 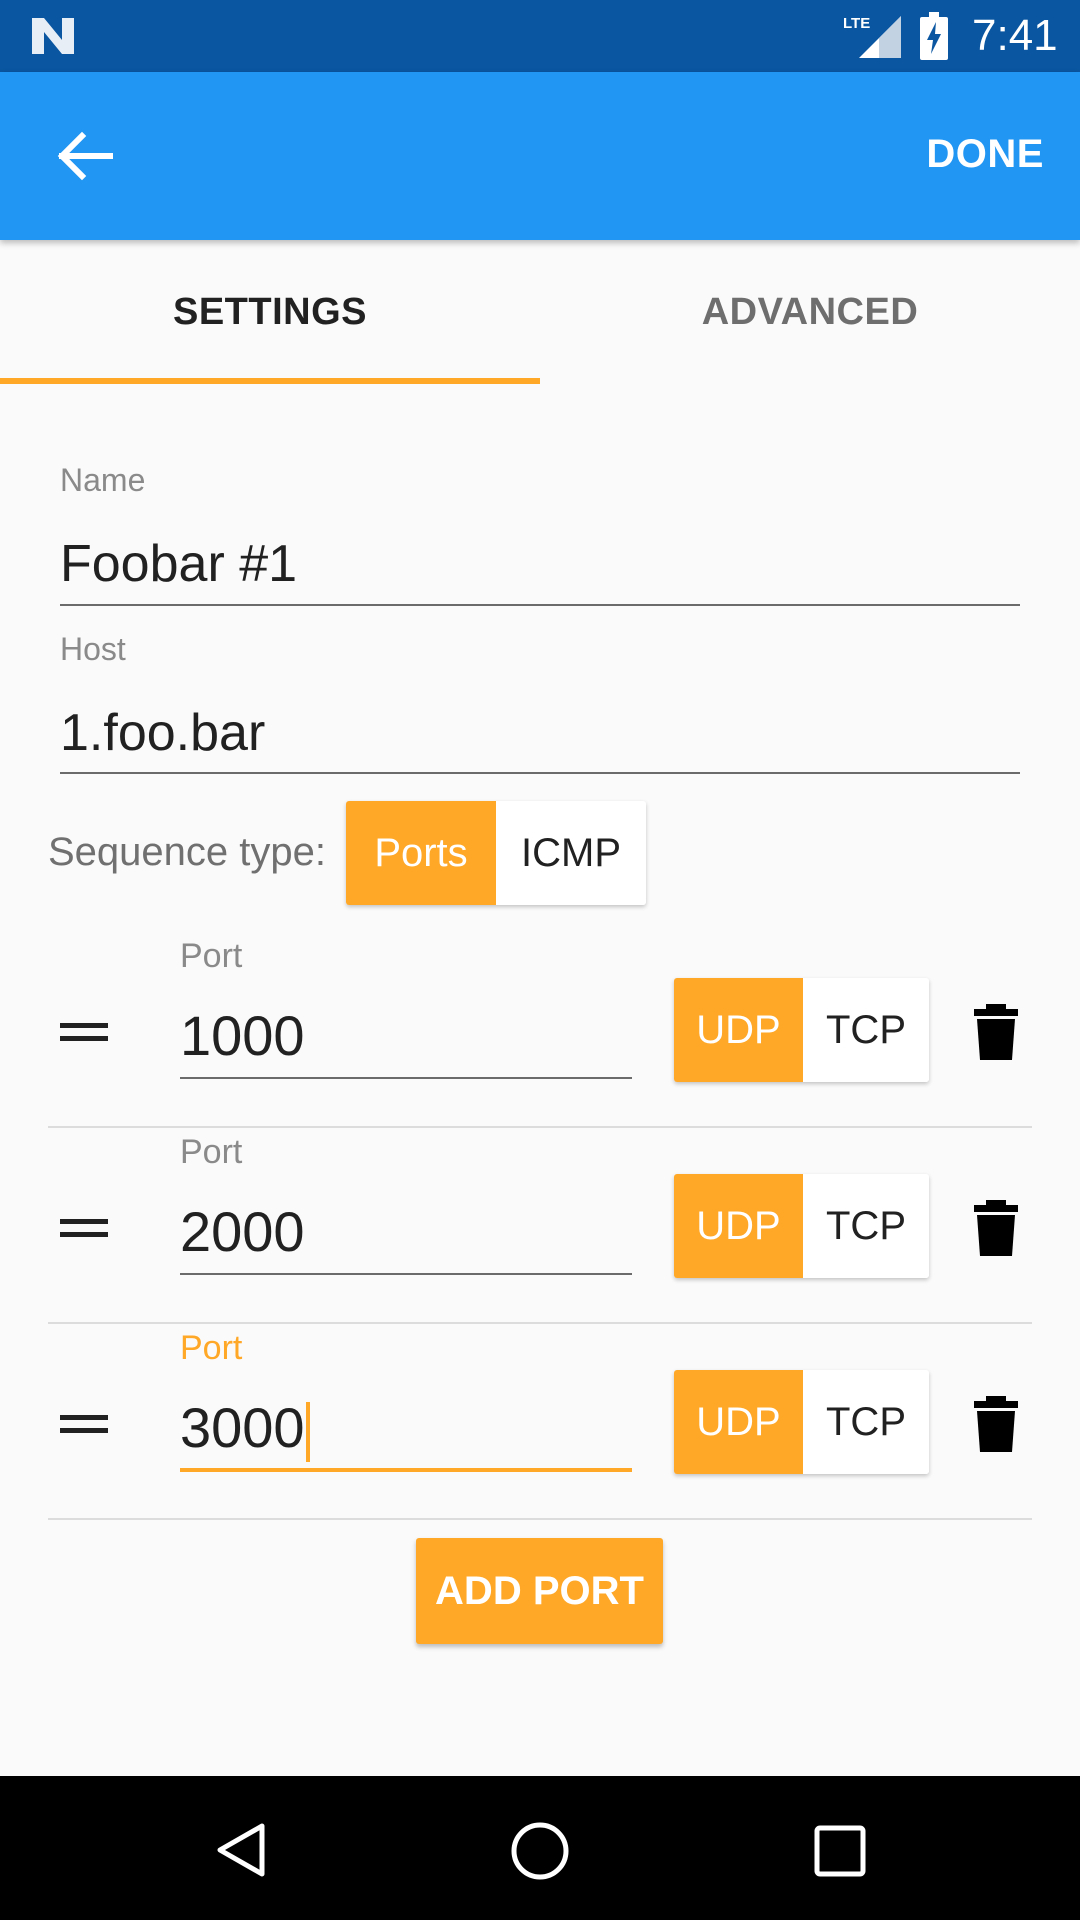 I want to click on tab-advanced: ADVANCED, so click(x=810, y=312).